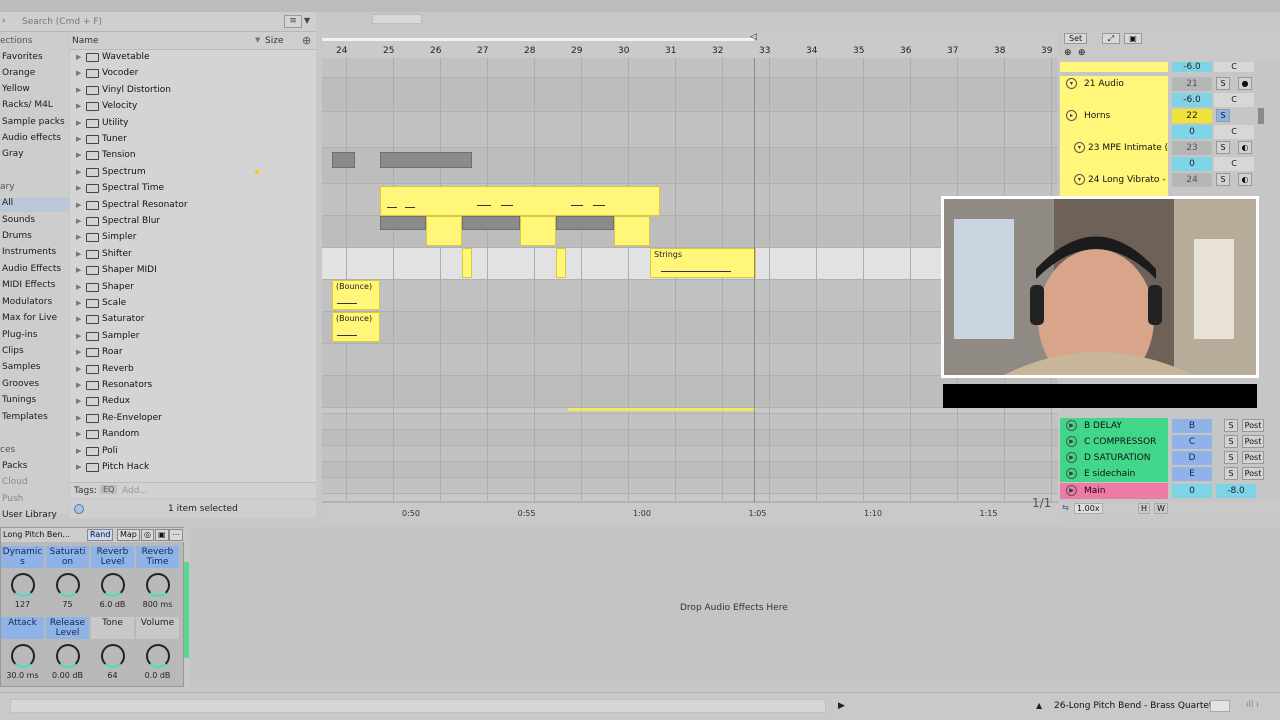 This screenshot has height=720, width=1280. What do you see at coordinates (22, 651) in the screenshot?
I see `macro-control: Attack 30.0 ms` at bounding box center [22, 651].